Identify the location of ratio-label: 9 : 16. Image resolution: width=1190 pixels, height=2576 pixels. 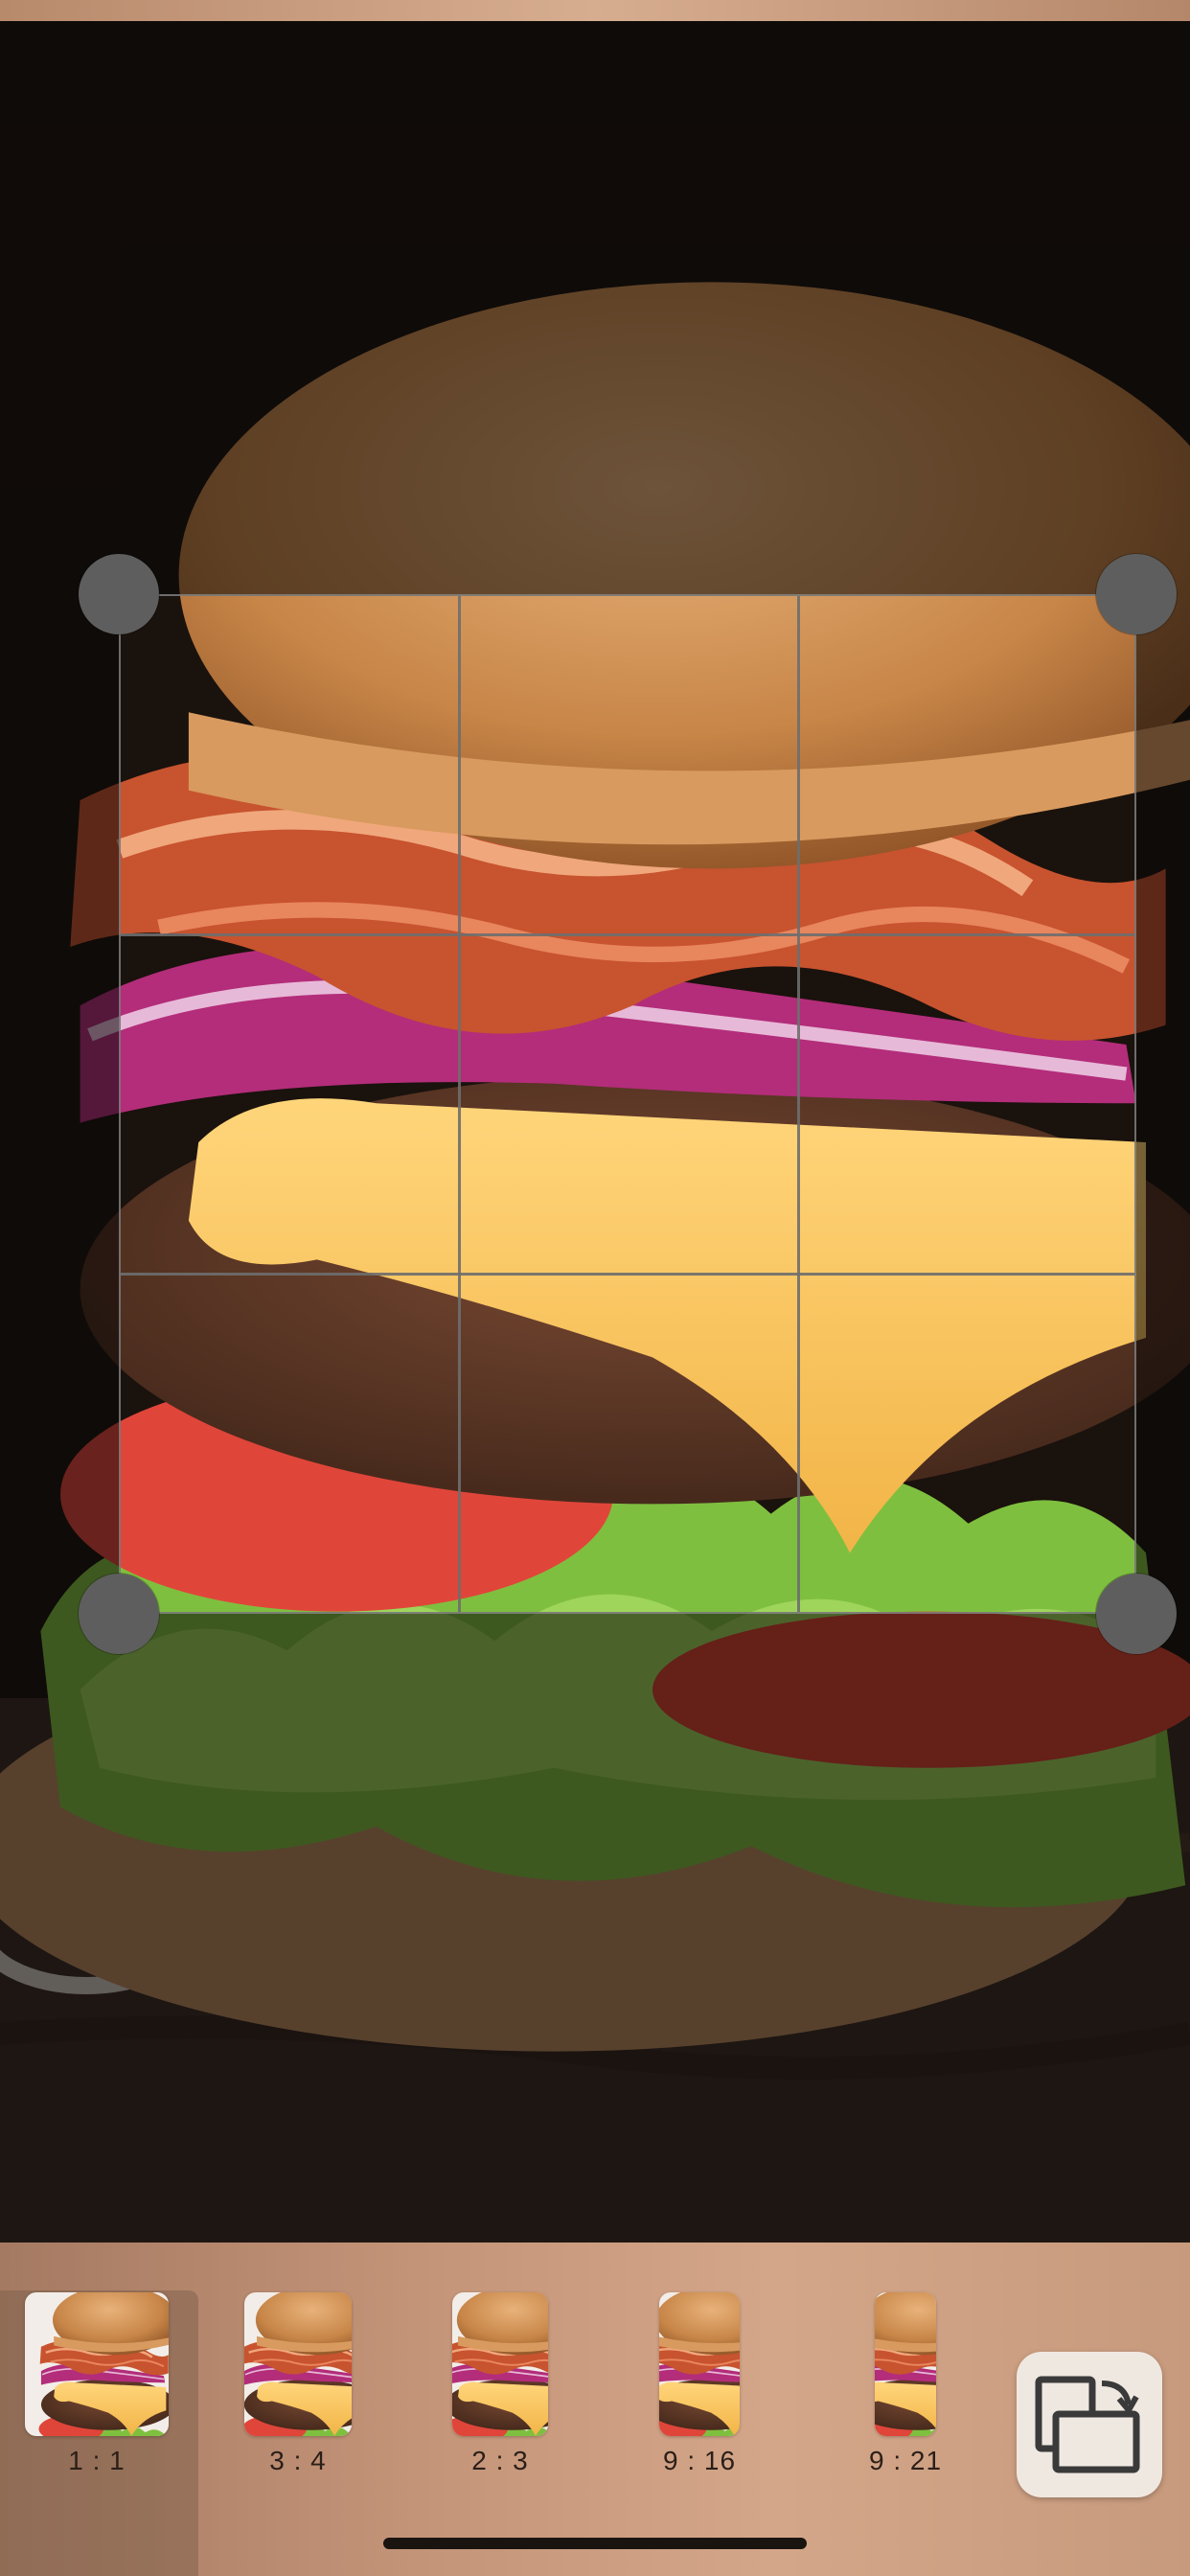
(700, 2460).